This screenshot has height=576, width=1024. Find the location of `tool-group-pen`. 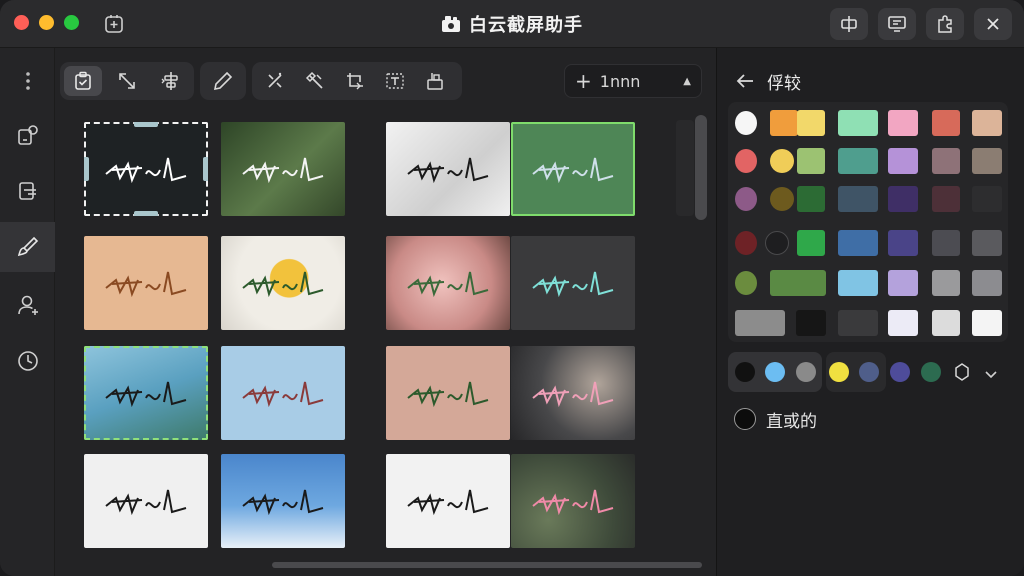

tool-group-pen is located at coordinates (223, 81).